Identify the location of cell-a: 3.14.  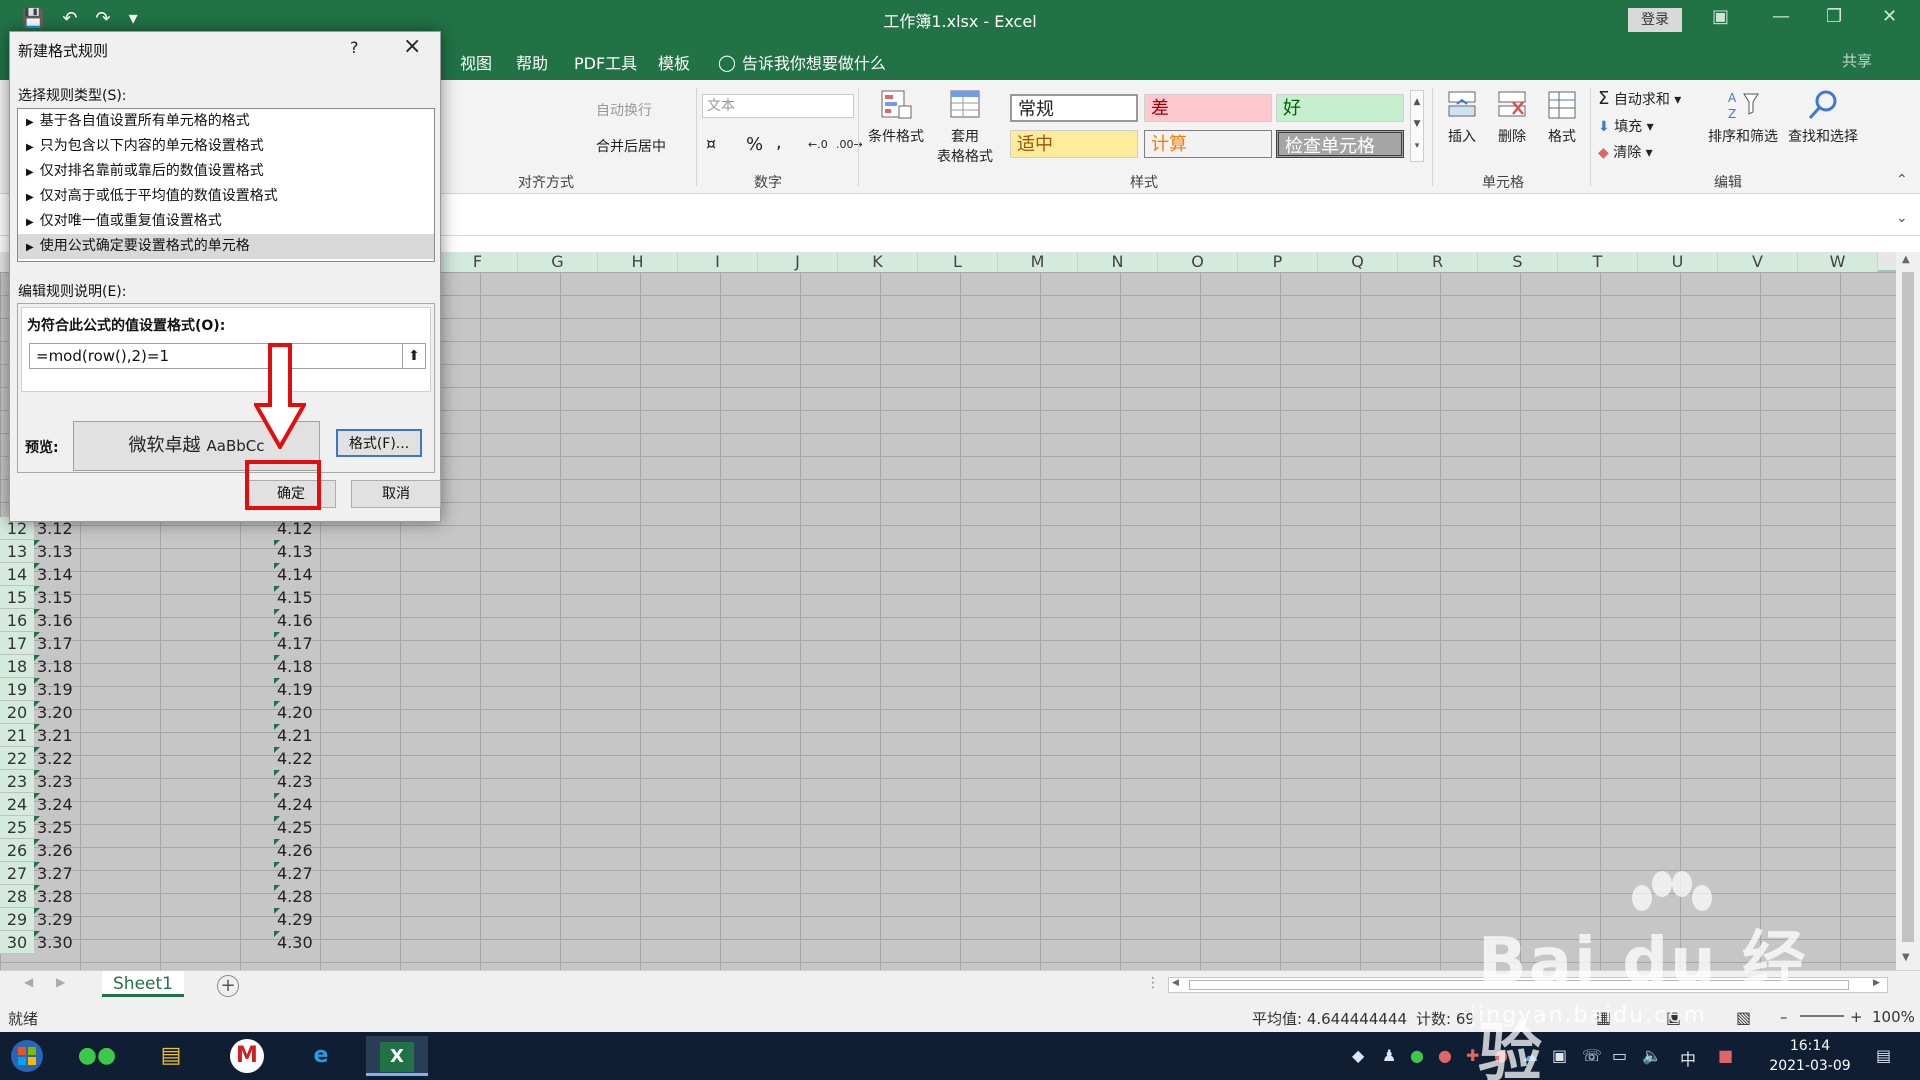
(74, 574).